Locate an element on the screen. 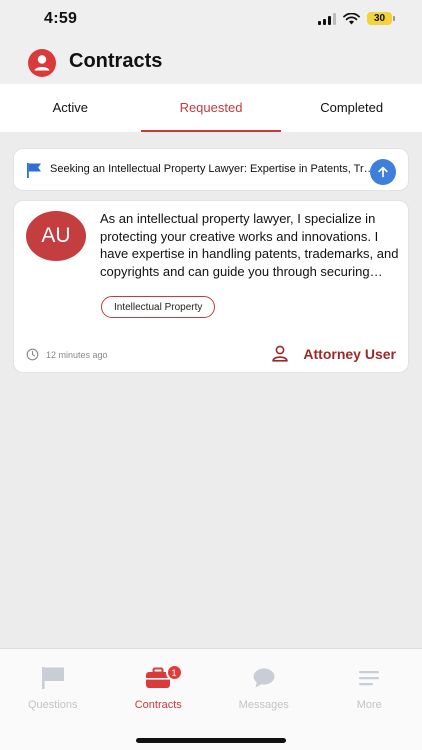  arrow-up-icon is located at coordinates (383, 172).